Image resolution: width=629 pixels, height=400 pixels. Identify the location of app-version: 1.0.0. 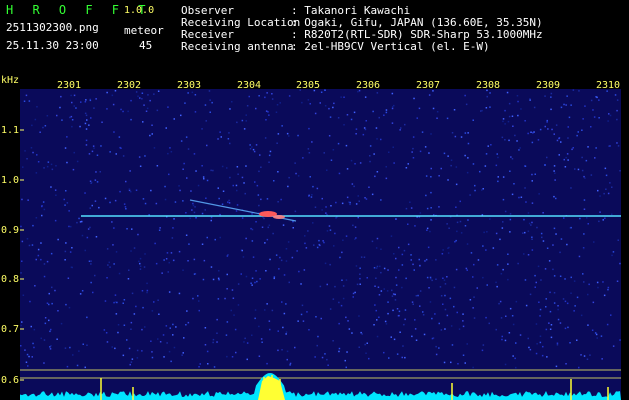
(139, 10).